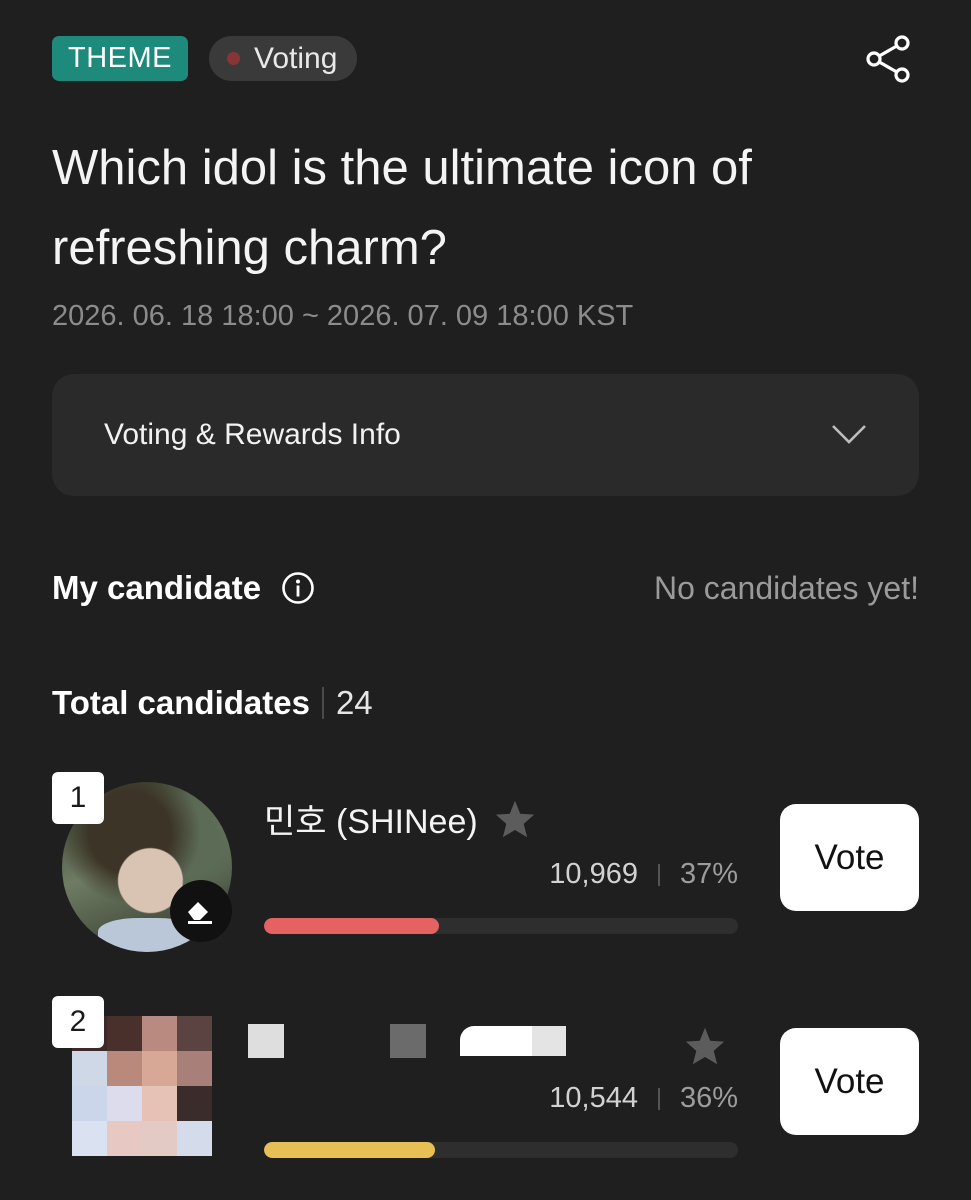 This screenshot has height=1200, width=971. I want to click on status-dot, so click(233, 58).